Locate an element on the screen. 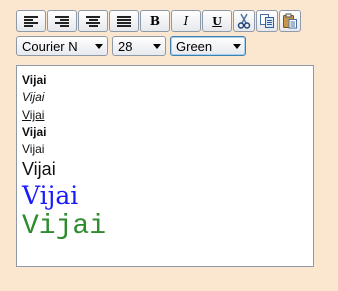  editor-line-blue-serif: Vijai is located at coordinates (50, 195).